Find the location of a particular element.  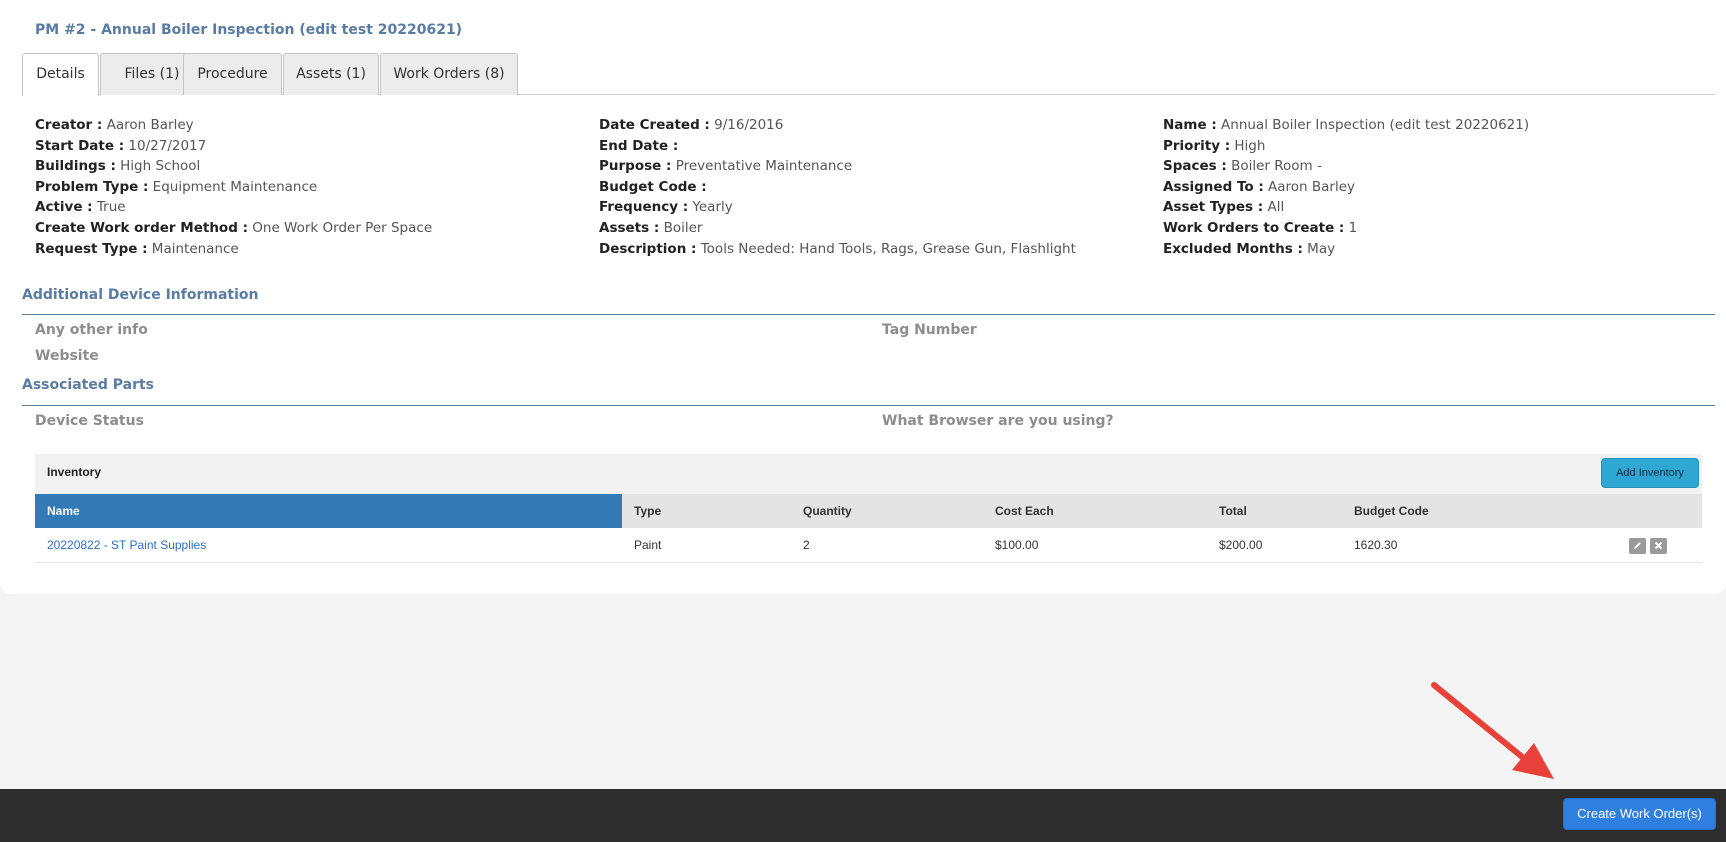

field-any-other-info: Any other info is located at coordinates (91, 330).